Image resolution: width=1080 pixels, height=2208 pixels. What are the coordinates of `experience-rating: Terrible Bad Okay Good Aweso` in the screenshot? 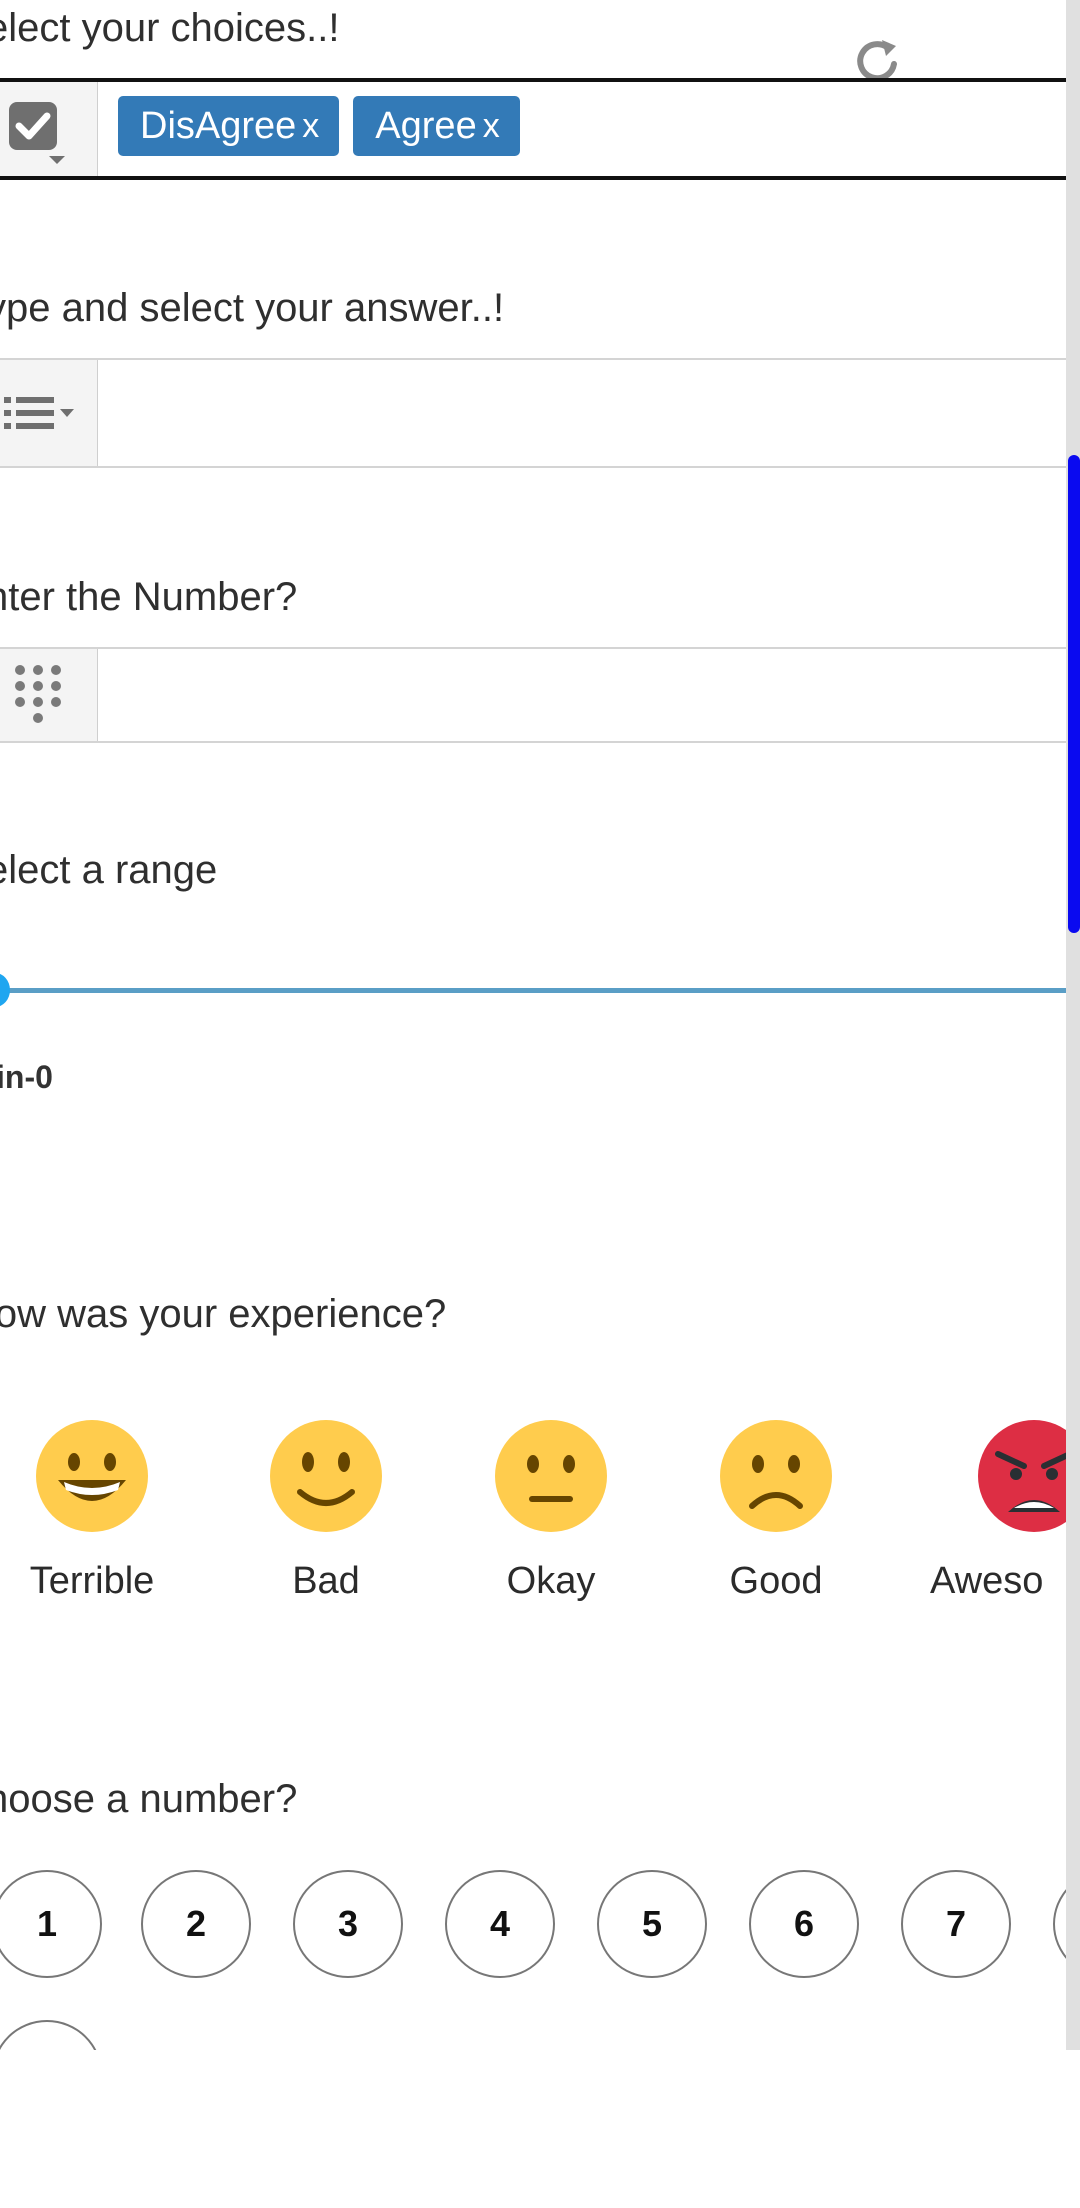 It's located at (533, 1518).